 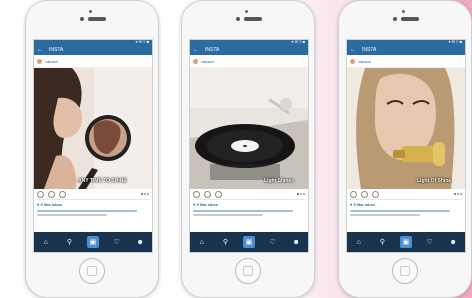 I want to click on woman-mirror-photo, so click(x=93, y=128).